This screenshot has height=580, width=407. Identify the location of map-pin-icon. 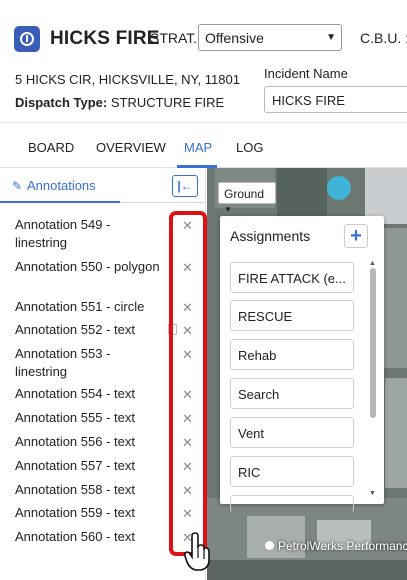
(269, 545).